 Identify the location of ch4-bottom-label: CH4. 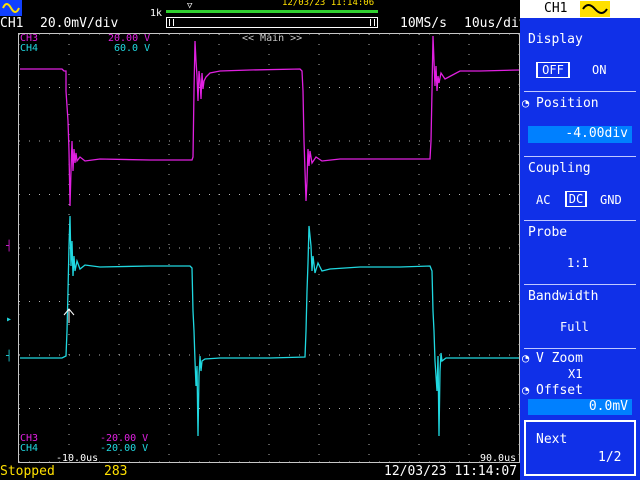
(29, 448).